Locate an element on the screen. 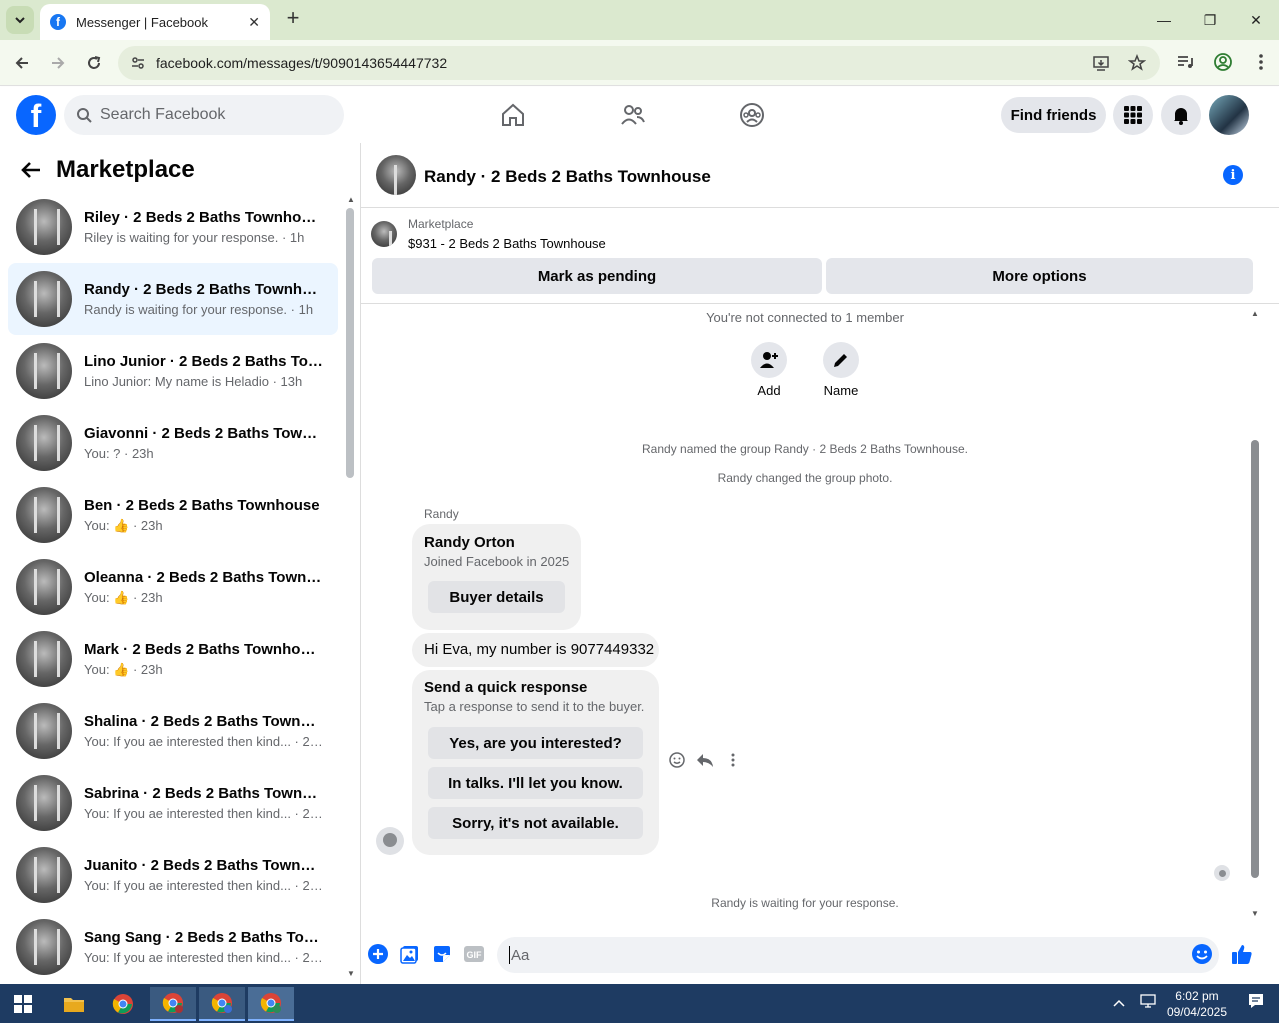 This screenshot has height=1023, width=1279. emoji-icon is located at coordinates (1202, 954).